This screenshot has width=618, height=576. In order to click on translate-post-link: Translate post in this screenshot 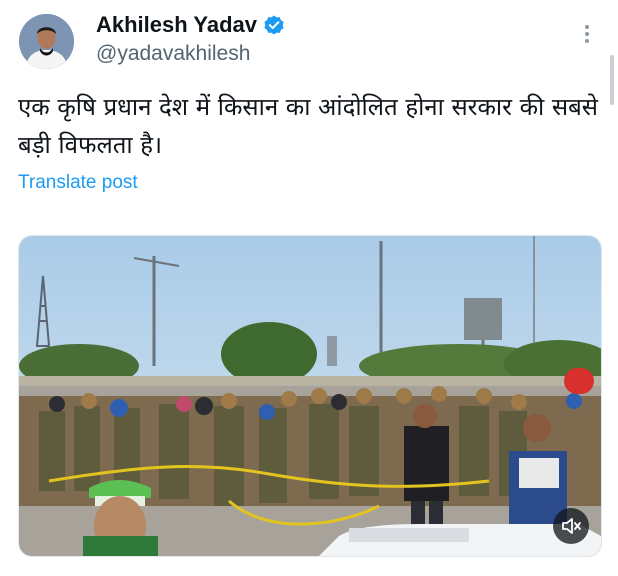, I will do `click(78, 183)`.